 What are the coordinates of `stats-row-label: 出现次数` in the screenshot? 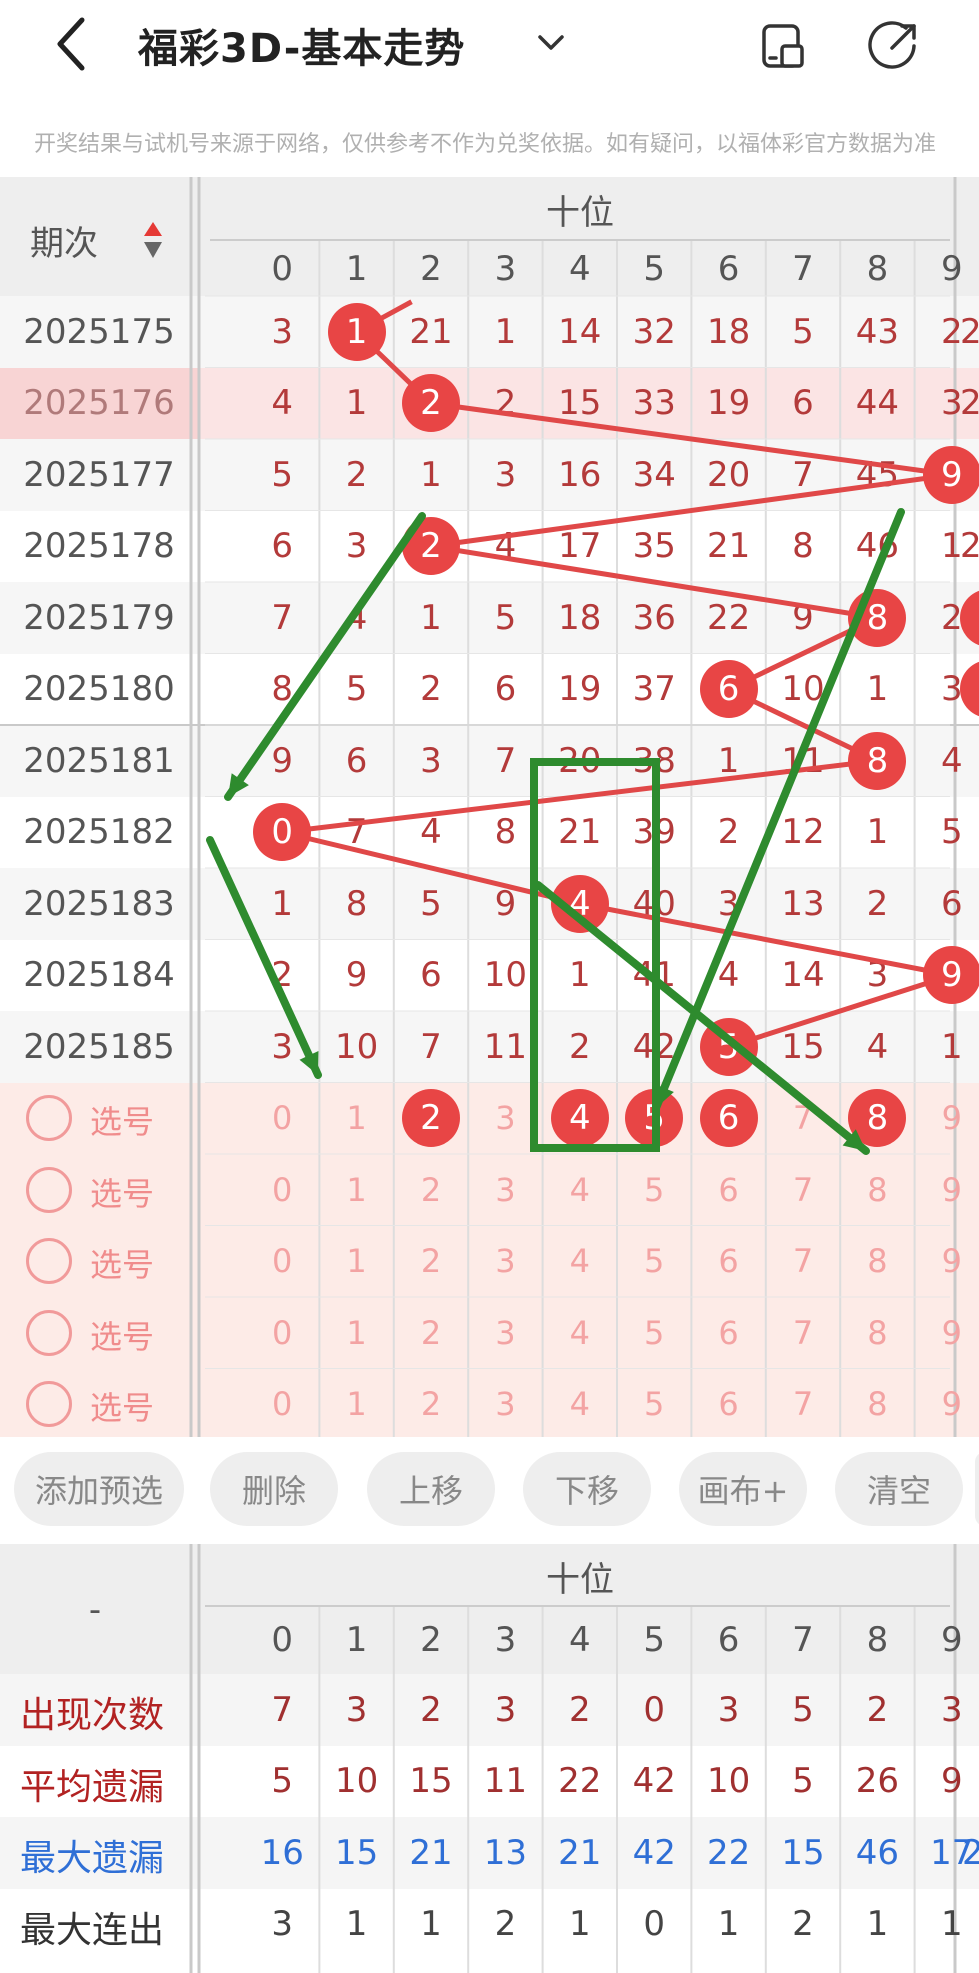 It's located at (92, 1715).